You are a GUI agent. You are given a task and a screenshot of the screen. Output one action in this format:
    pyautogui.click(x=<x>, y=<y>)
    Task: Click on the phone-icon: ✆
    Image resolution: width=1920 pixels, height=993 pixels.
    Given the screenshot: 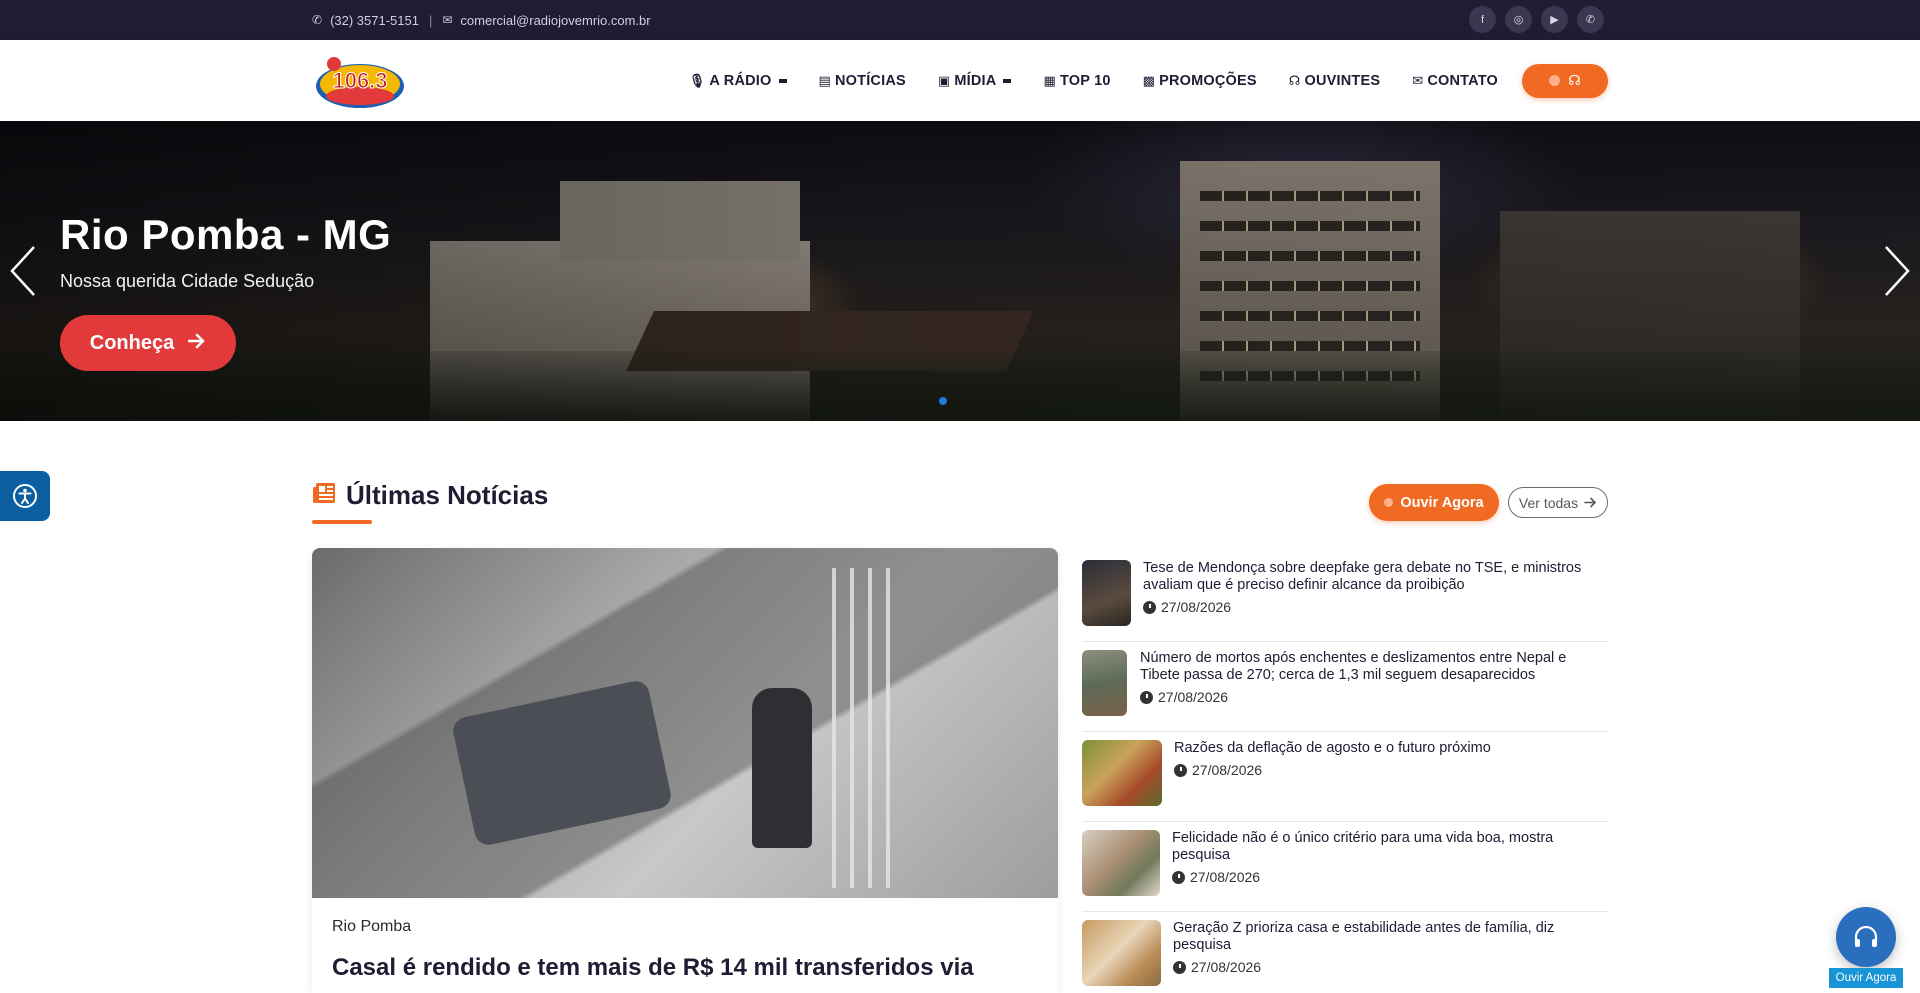 What is the action you would take?
    pyautogui.click(x=317, y=20)
    